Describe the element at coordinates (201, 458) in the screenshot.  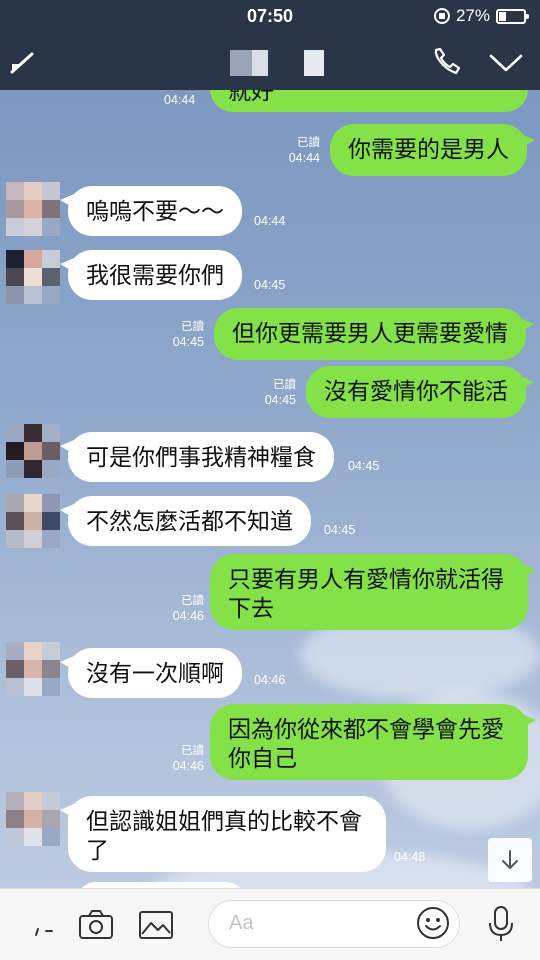
I see `message-text: 可是你們事我精神糧食` at that location.